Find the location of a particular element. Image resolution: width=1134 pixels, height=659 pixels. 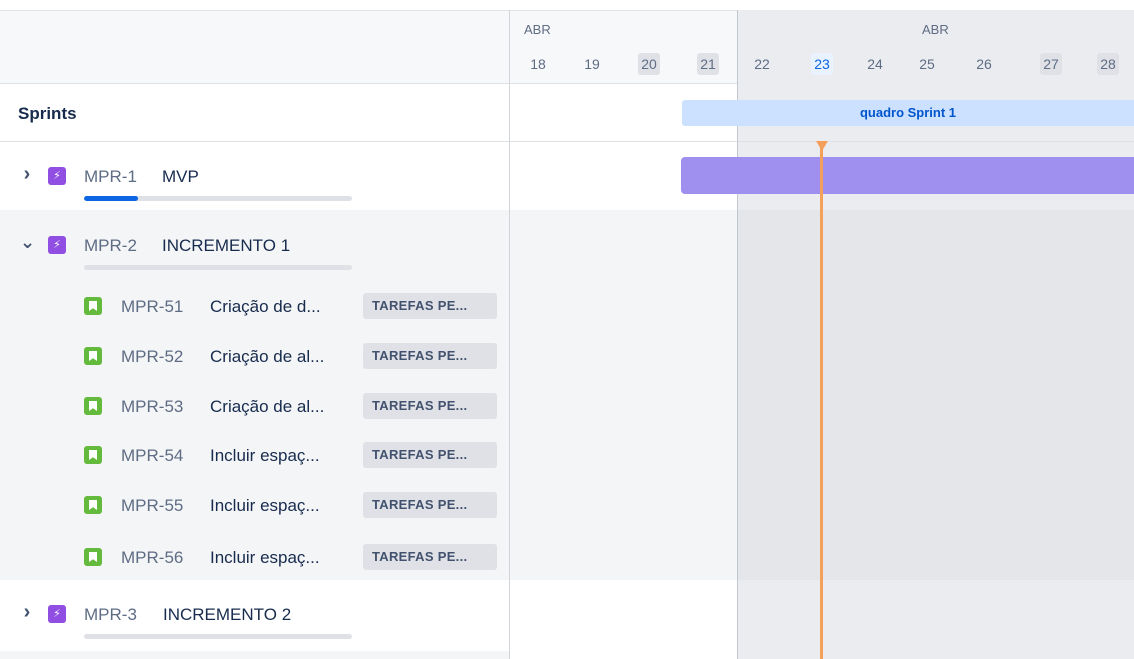

day-label: 26 is located at coordinates (984, 64).